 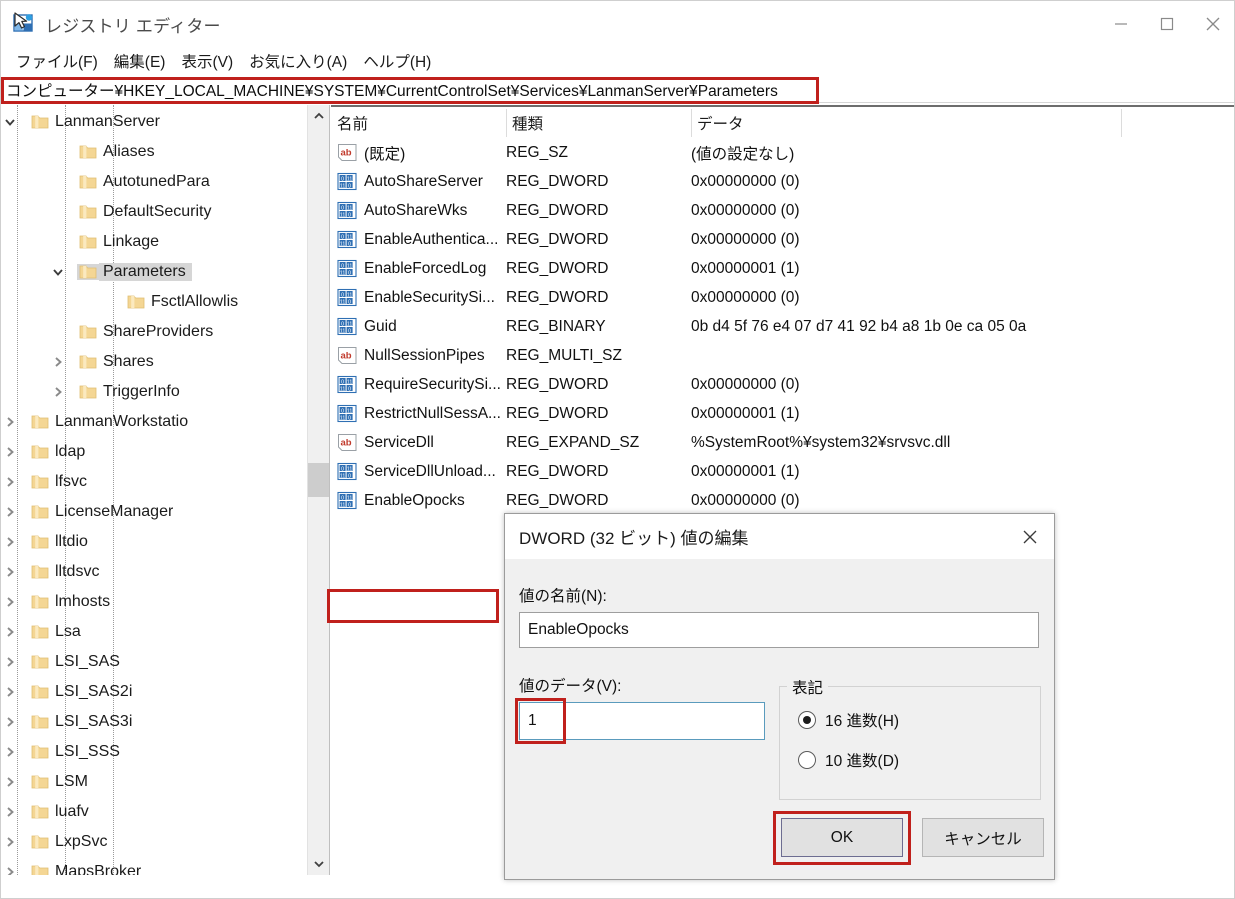 I want to click on menu-view: 表示(V), so click(x=207, y=61).